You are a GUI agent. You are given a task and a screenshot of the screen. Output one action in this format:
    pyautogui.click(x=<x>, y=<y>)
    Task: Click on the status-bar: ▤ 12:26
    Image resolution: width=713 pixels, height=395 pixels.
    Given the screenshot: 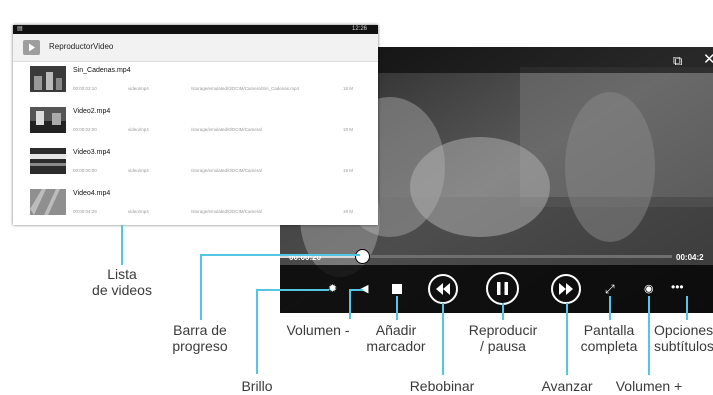 What is the action you would take?
    pyautogui.click(x=195, y=29)
    